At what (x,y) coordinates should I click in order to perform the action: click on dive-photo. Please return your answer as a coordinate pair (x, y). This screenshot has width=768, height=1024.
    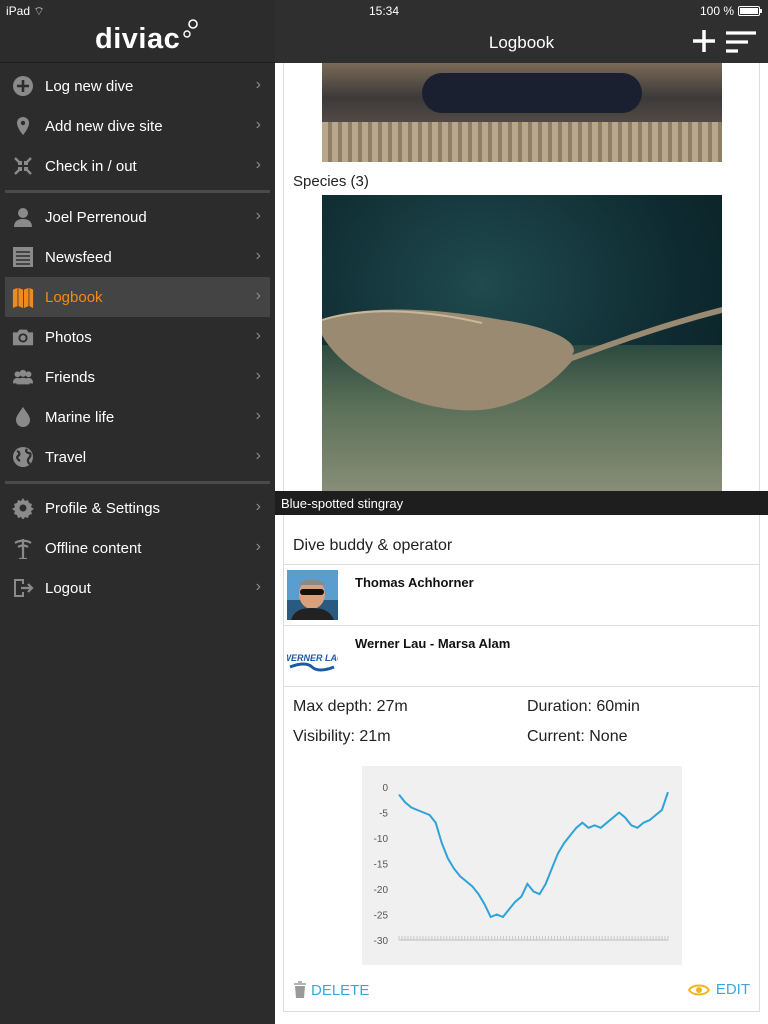
    Looking at the image, I should click on (522, 112).